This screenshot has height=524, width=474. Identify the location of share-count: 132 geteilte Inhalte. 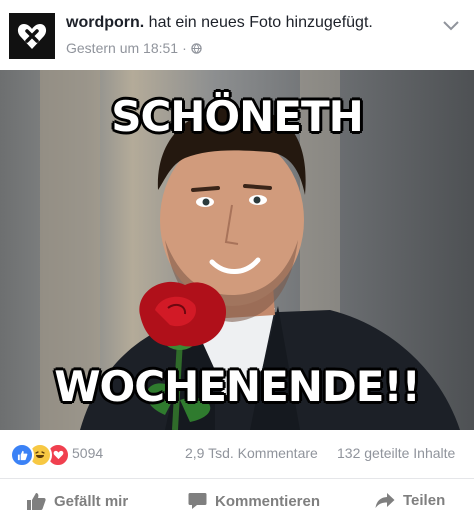
(396, 453).